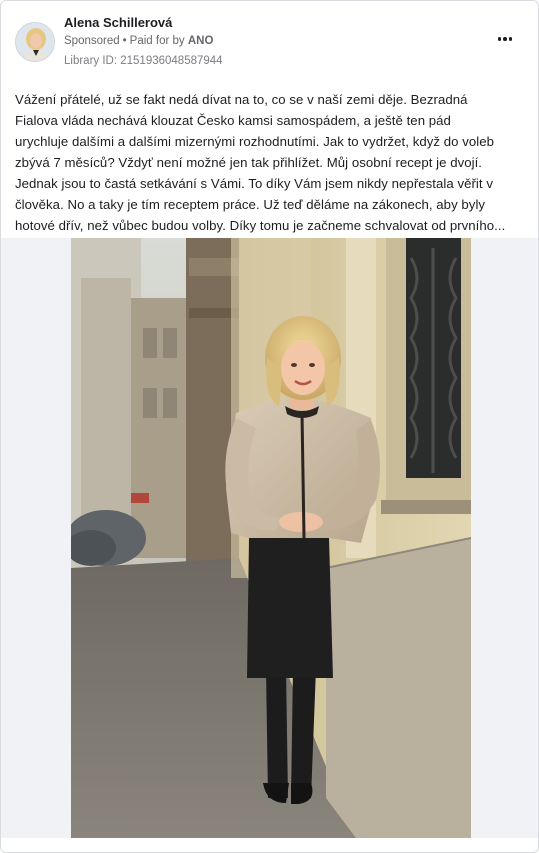 The width and height of the screenshot is (539, 853). Describe the element at coordinates (201, 41) in the screenshot. I see `payer-name: ANO` at that location.